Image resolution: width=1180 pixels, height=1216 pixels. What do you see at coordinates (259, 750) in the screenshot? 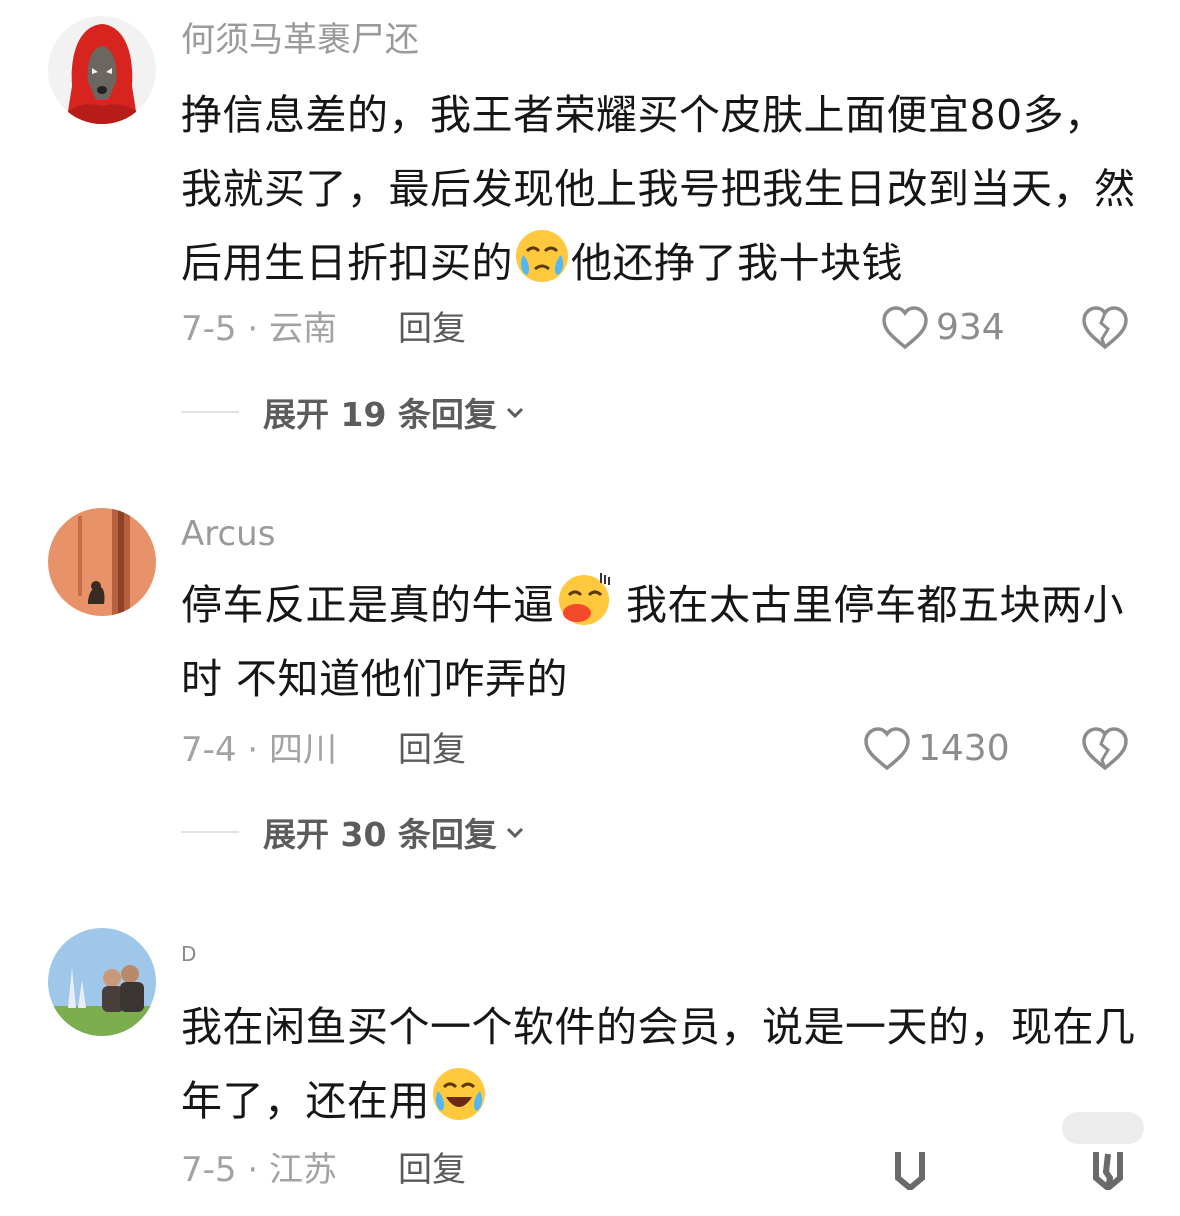
I see `comment-date-location: 7-4 · 四川` at bounding box center [259, 750].